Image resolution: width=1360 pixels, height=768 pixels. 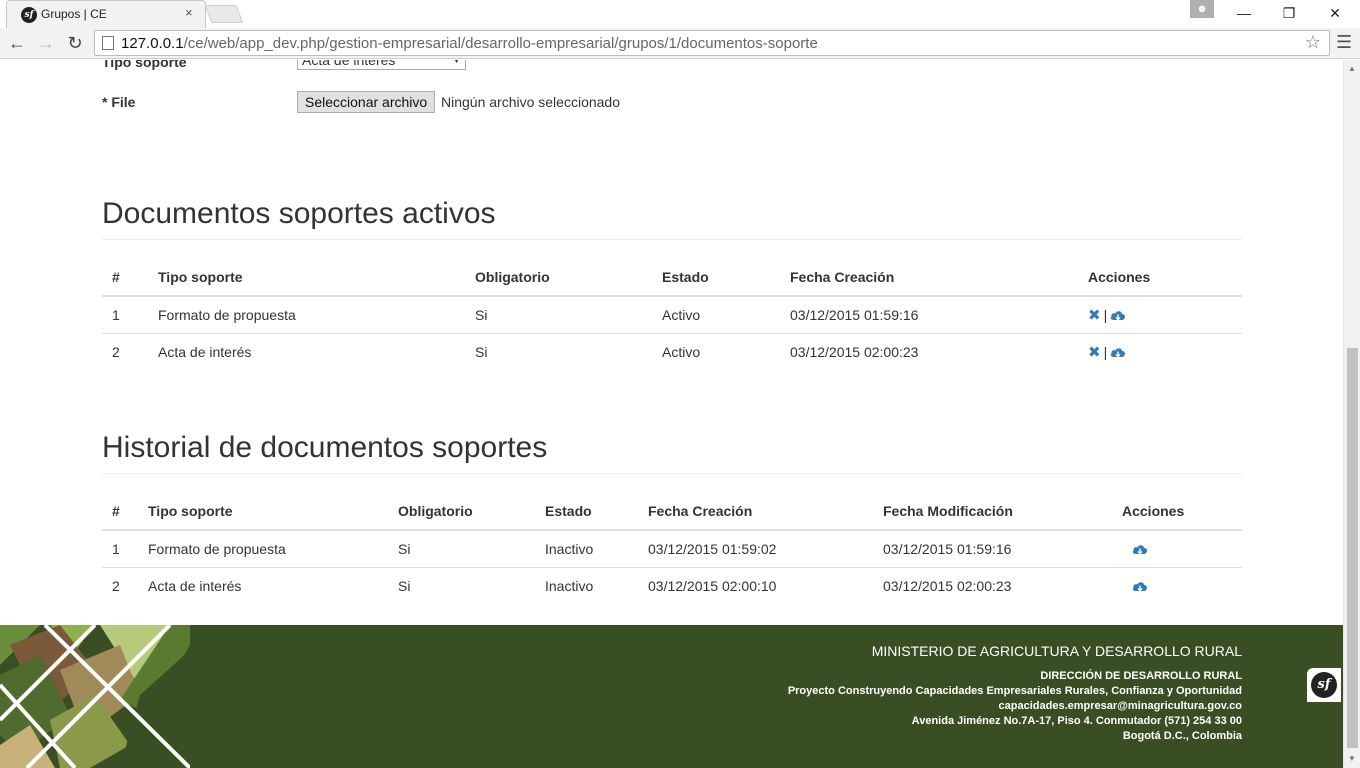 I want to click on select-file-button: Seleccionar archivo, so click(x=366, y=102).